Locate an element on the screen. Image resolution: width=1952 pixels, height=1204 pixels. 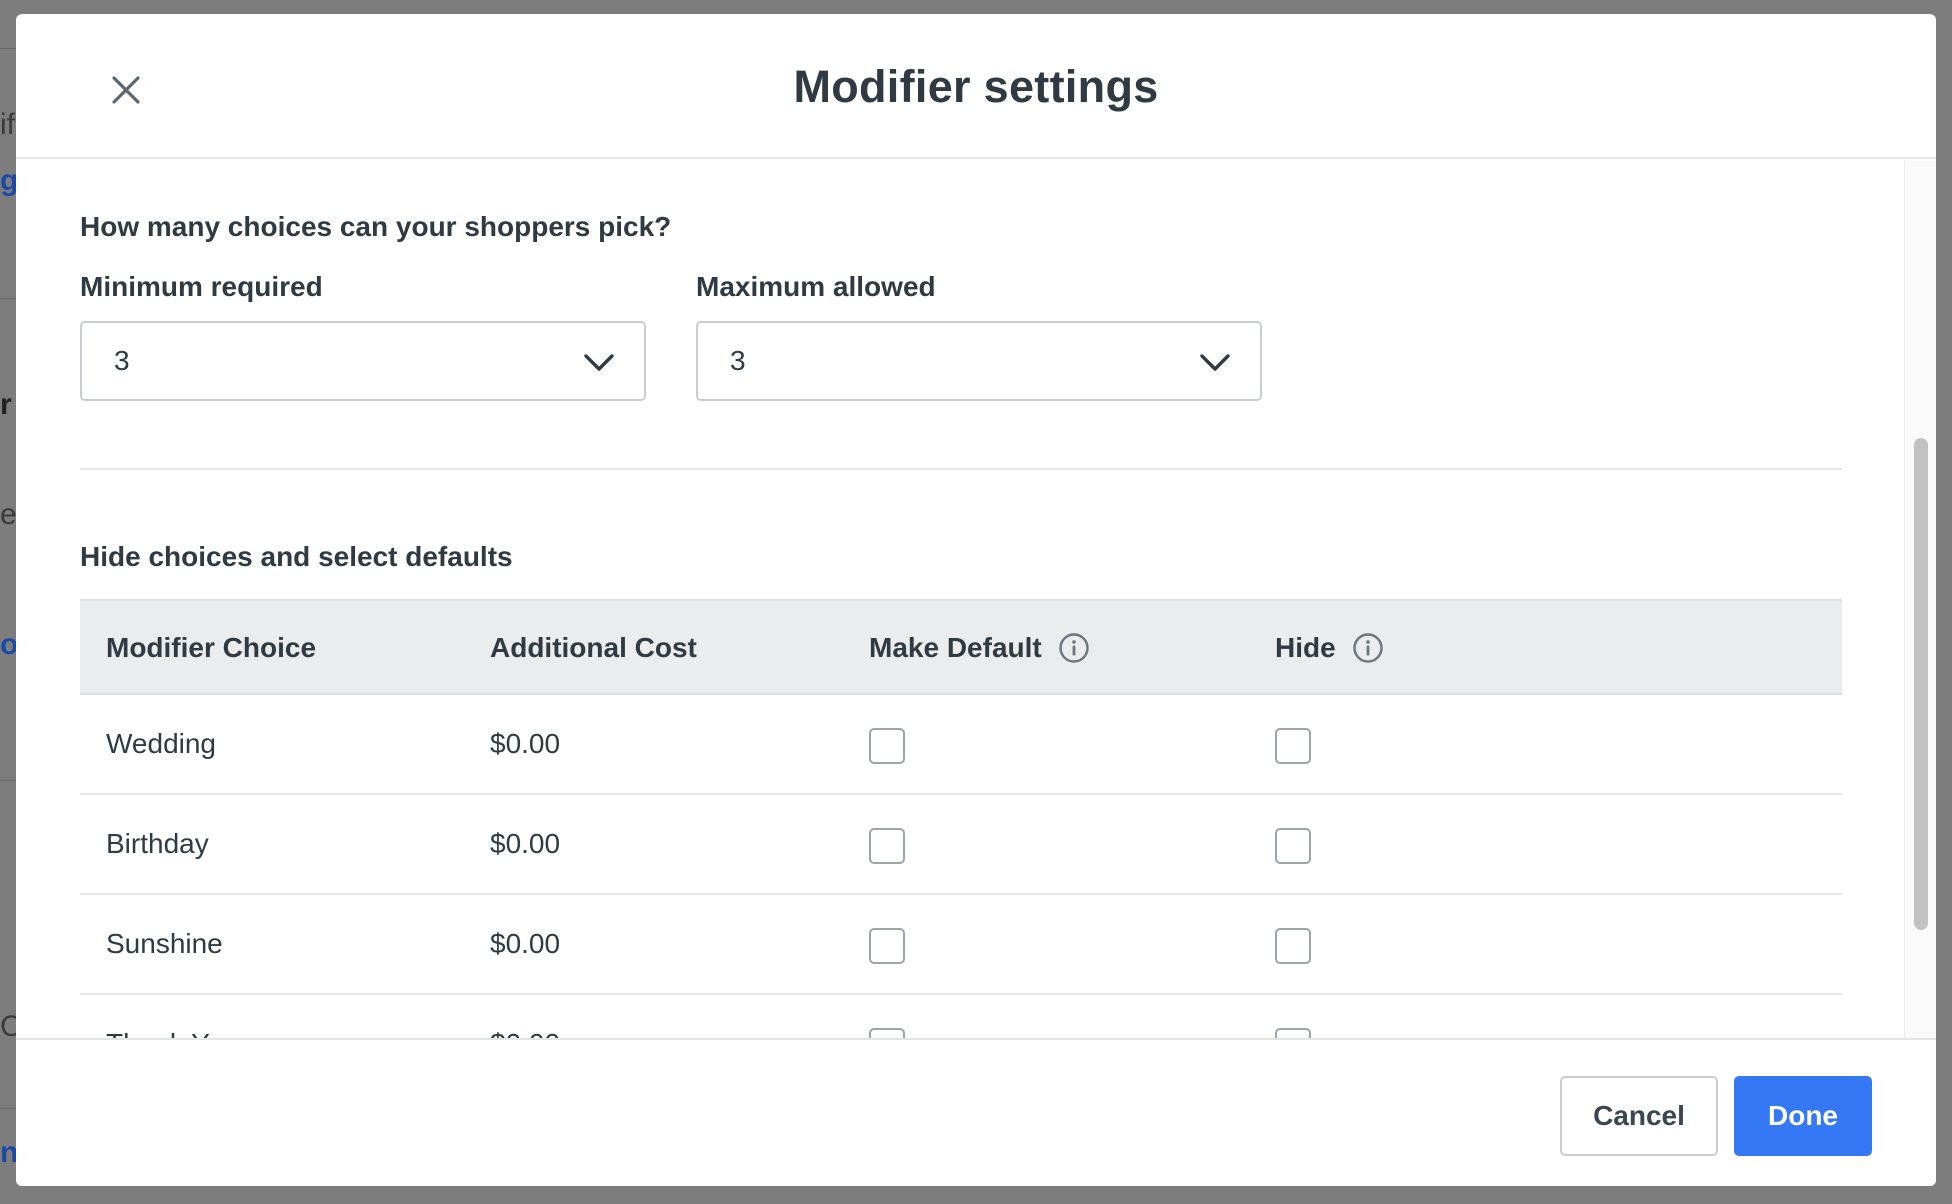
maximum-allowed-select: 3 is located at coordinates (979, 361).